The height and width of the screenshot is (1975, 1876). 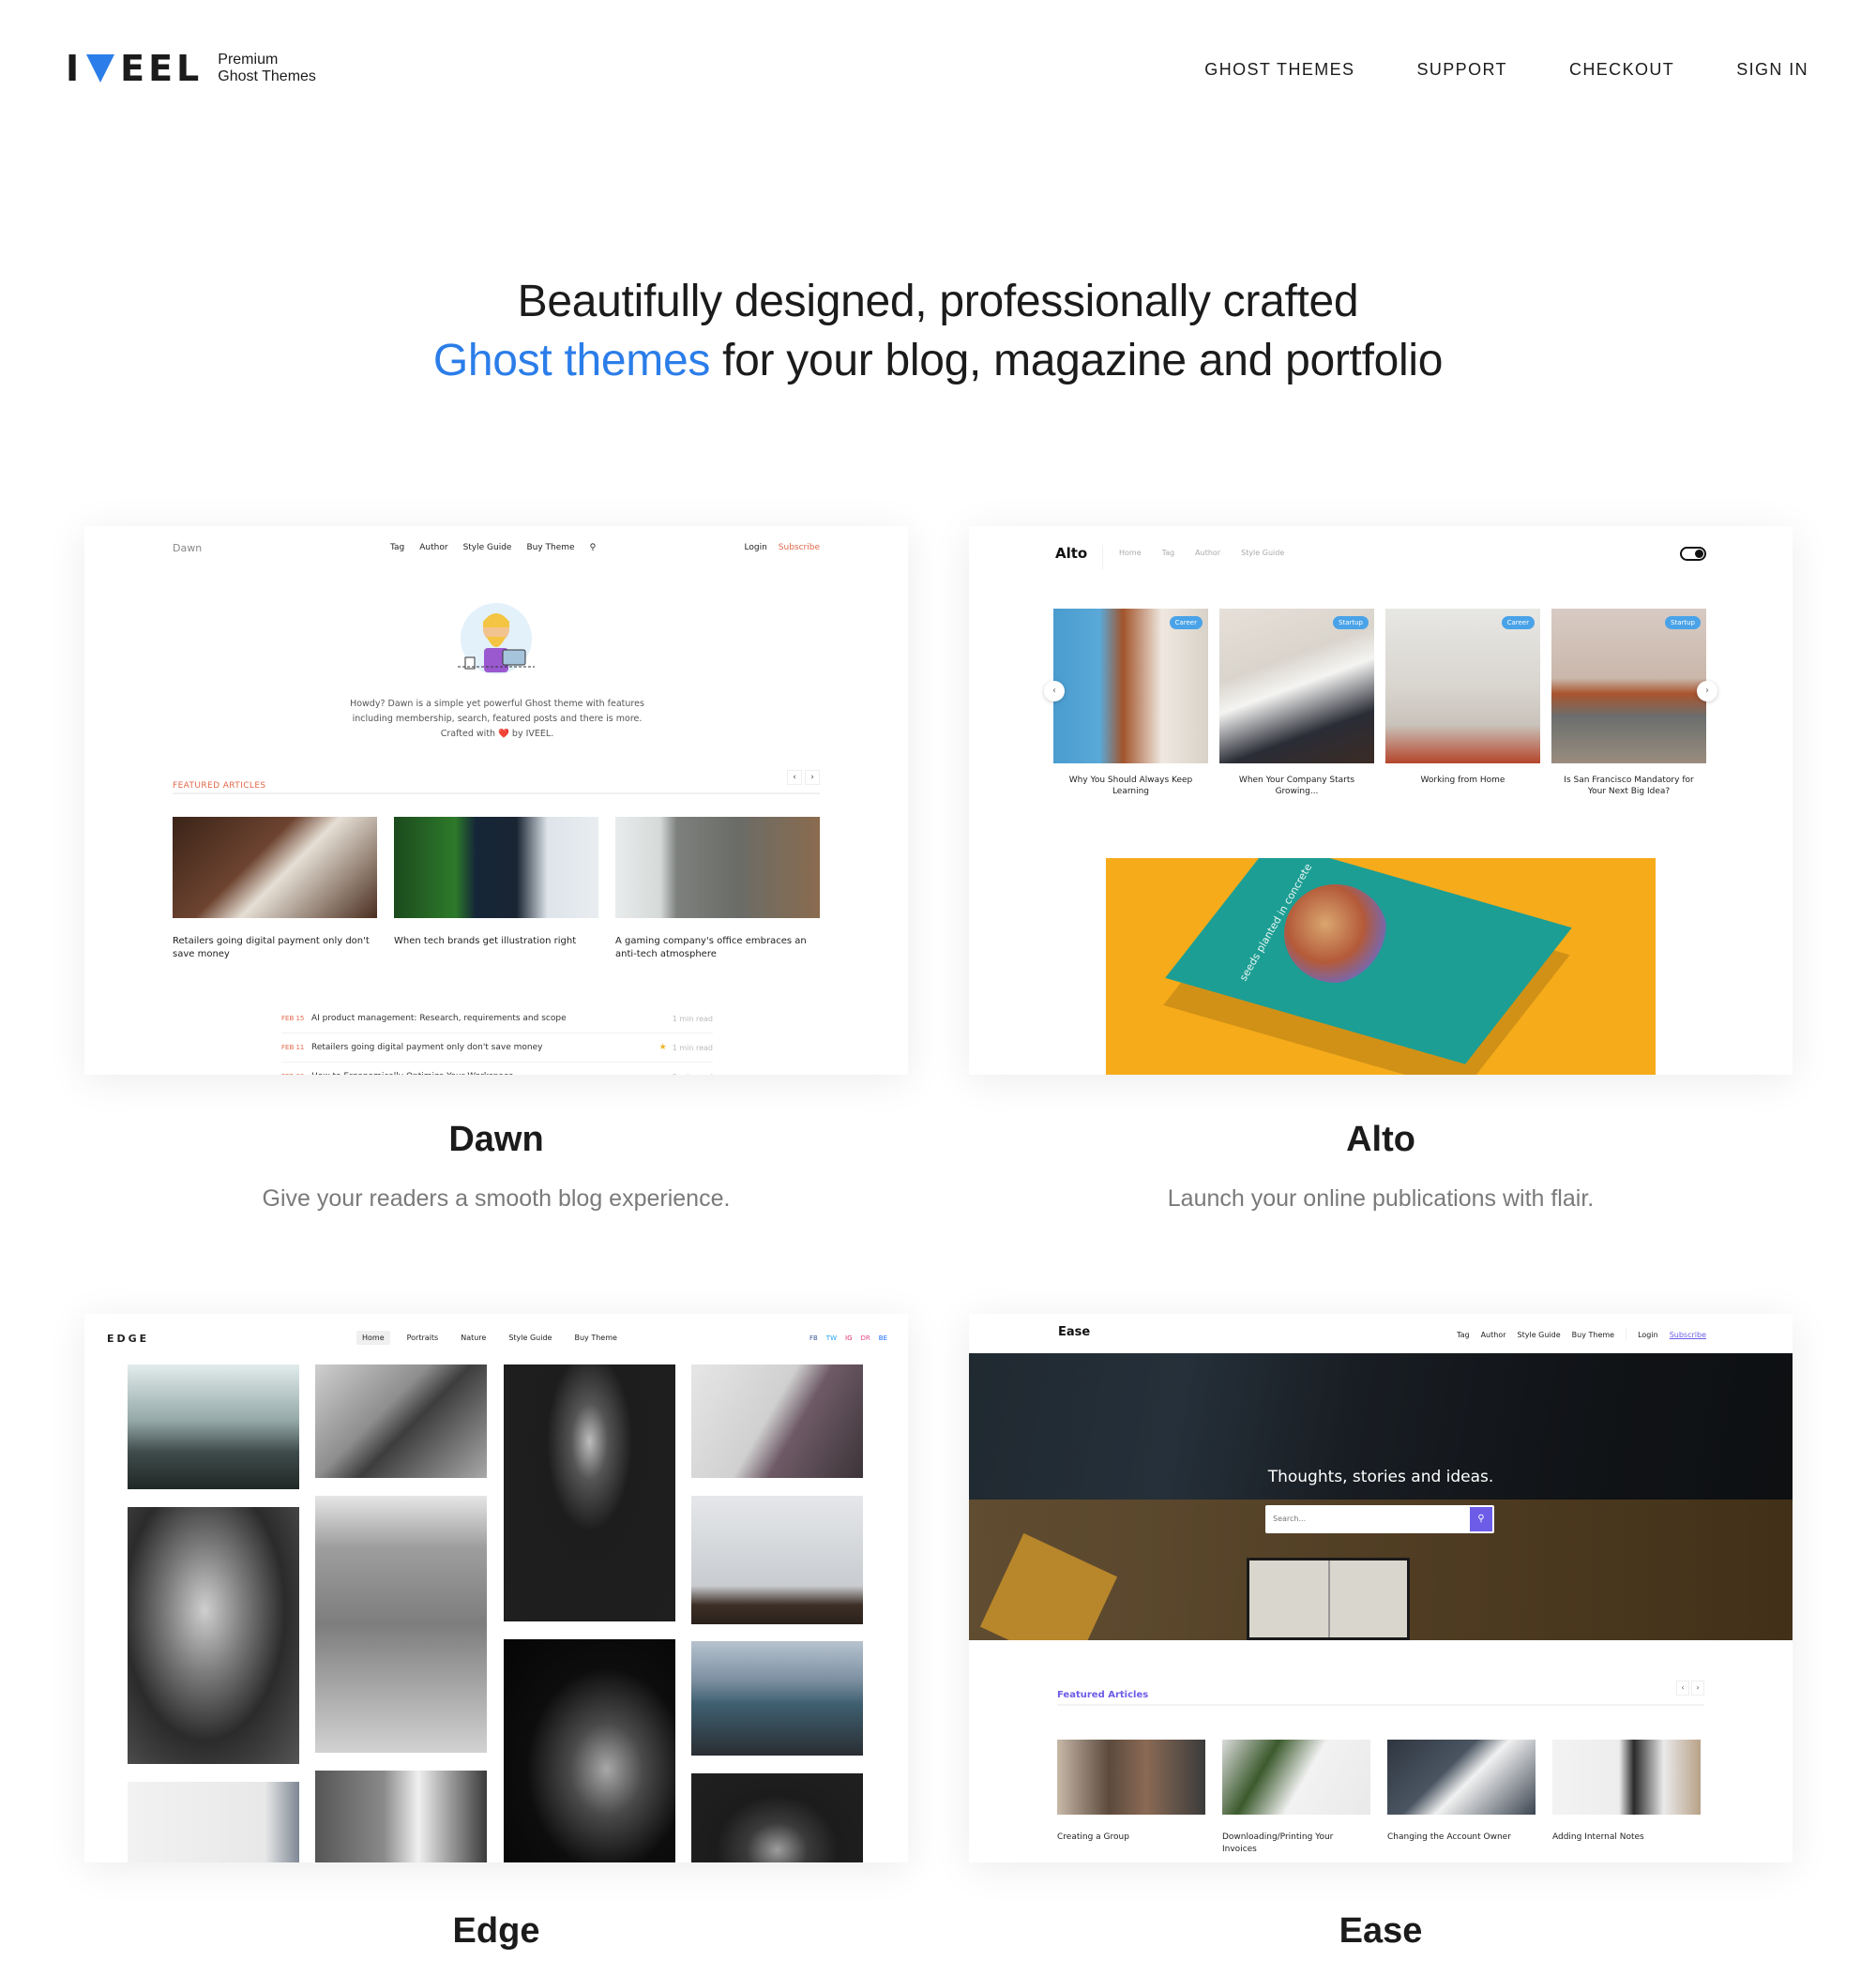 What do you see at coordinates (662, 1048) in the screenshot?
I see `star-icon: ★` at bounding box center [662, 1048].